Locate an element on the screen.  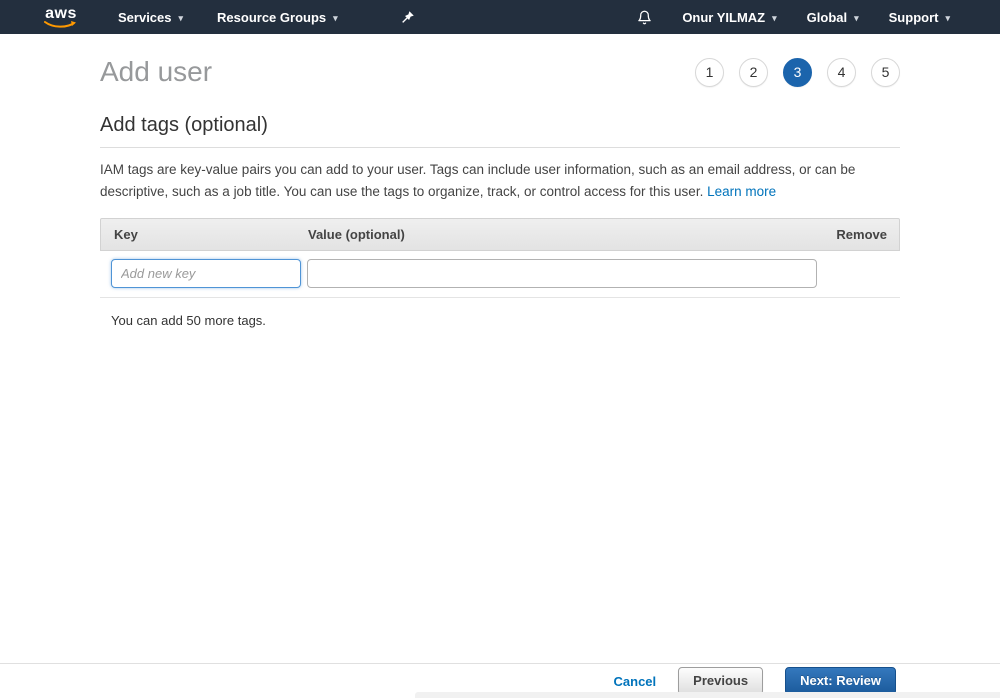
previous-button: Previous is located at coordinates (721, 681).